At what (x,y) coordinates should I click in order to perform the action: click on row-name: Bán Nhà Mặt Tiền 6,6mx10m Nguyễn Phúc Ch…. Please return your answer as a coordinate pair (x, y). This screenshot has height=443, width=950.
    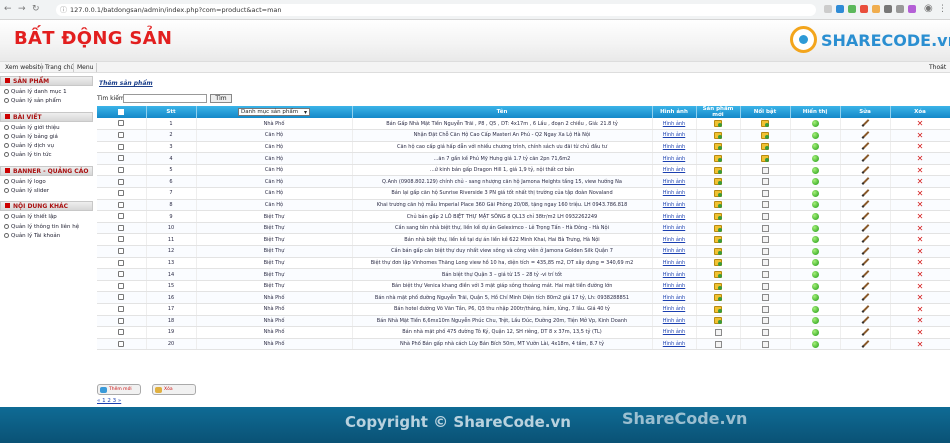
    Looking at the image, I should click on (502, 321).